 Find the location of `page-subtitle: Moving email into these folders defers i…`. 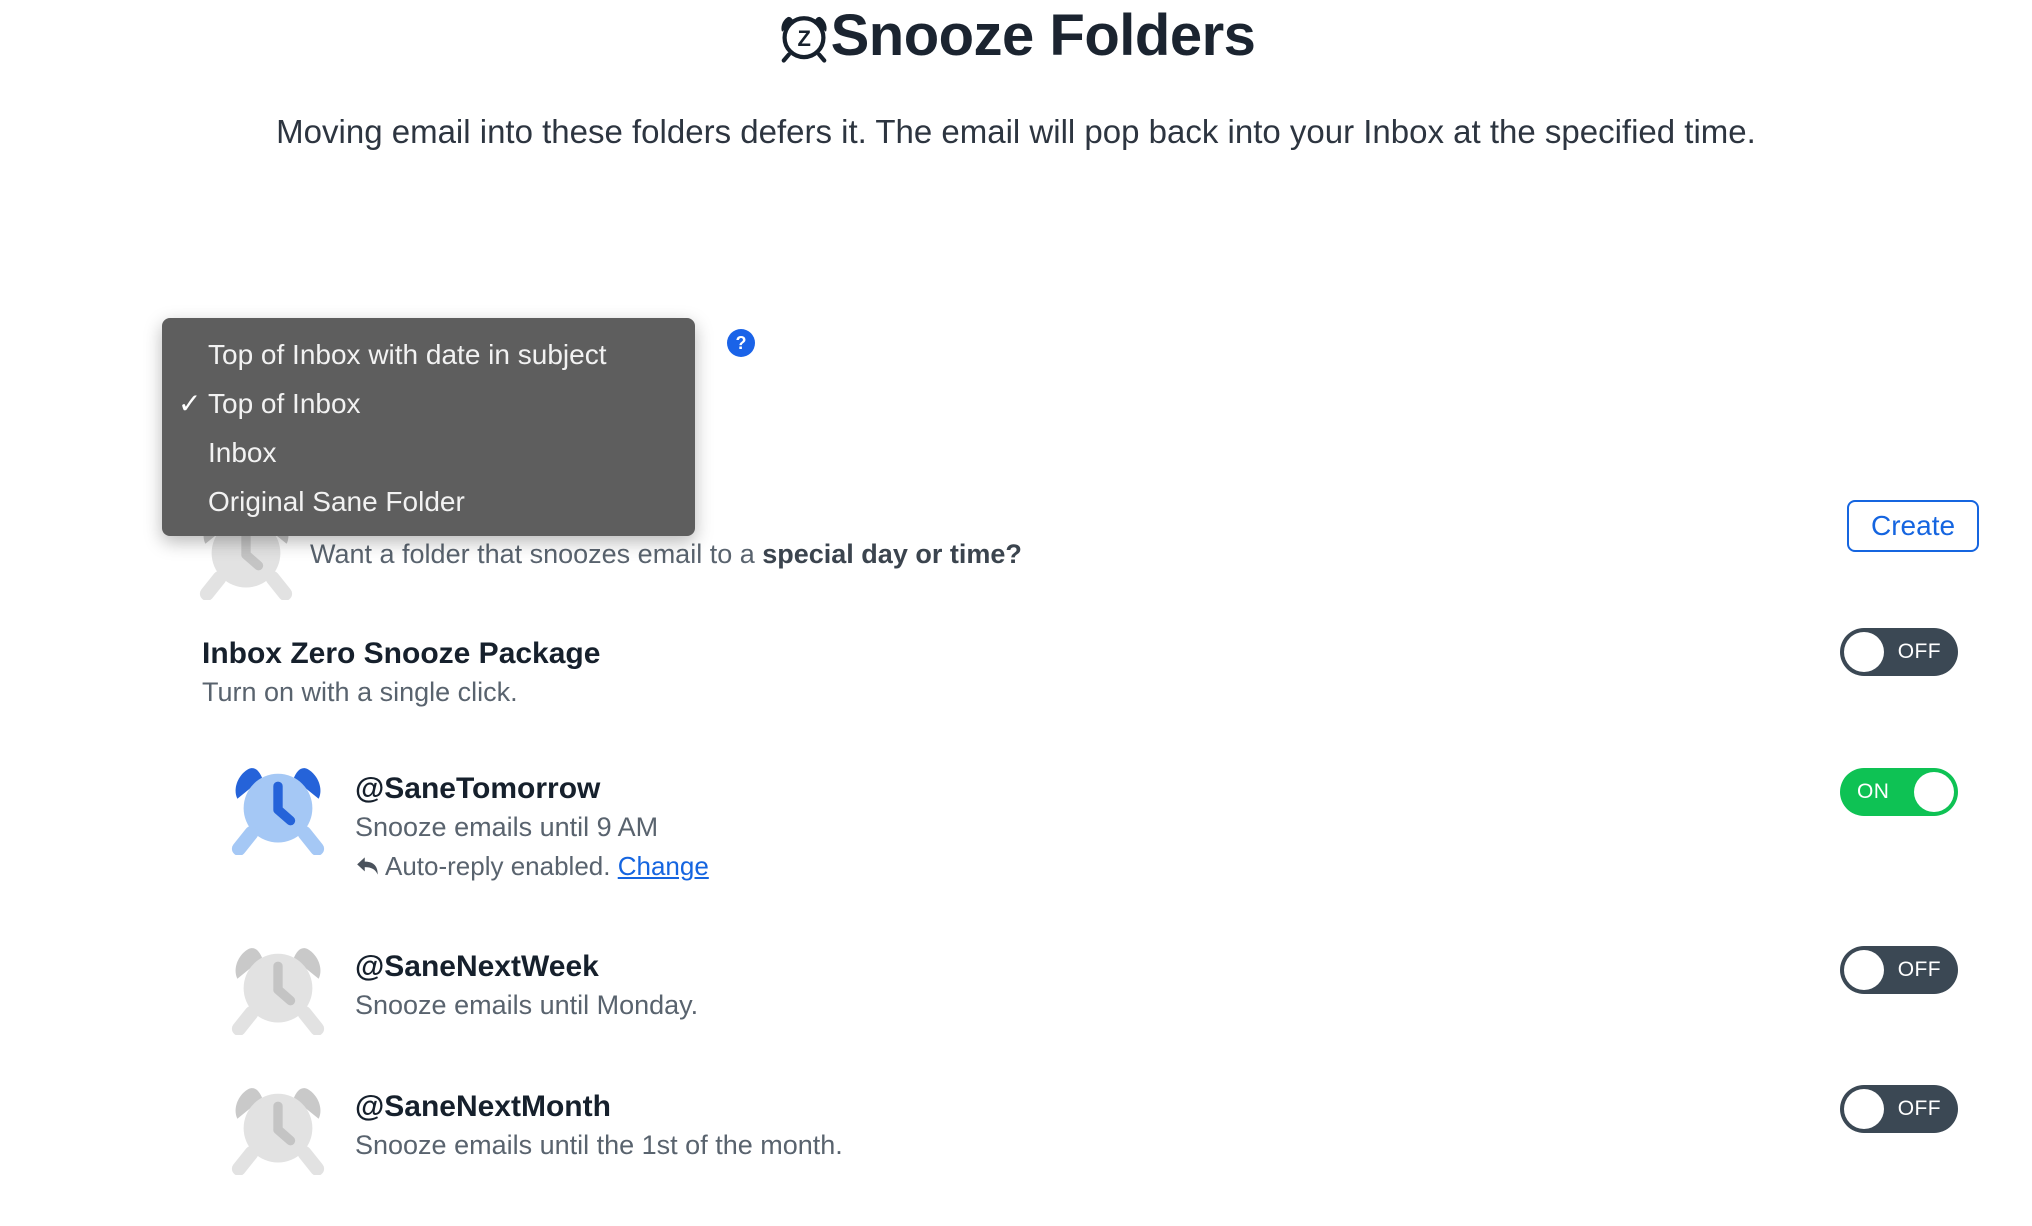

page-subtitle: Moving email into these folders defers i… is located at coordinates (1016, 131).